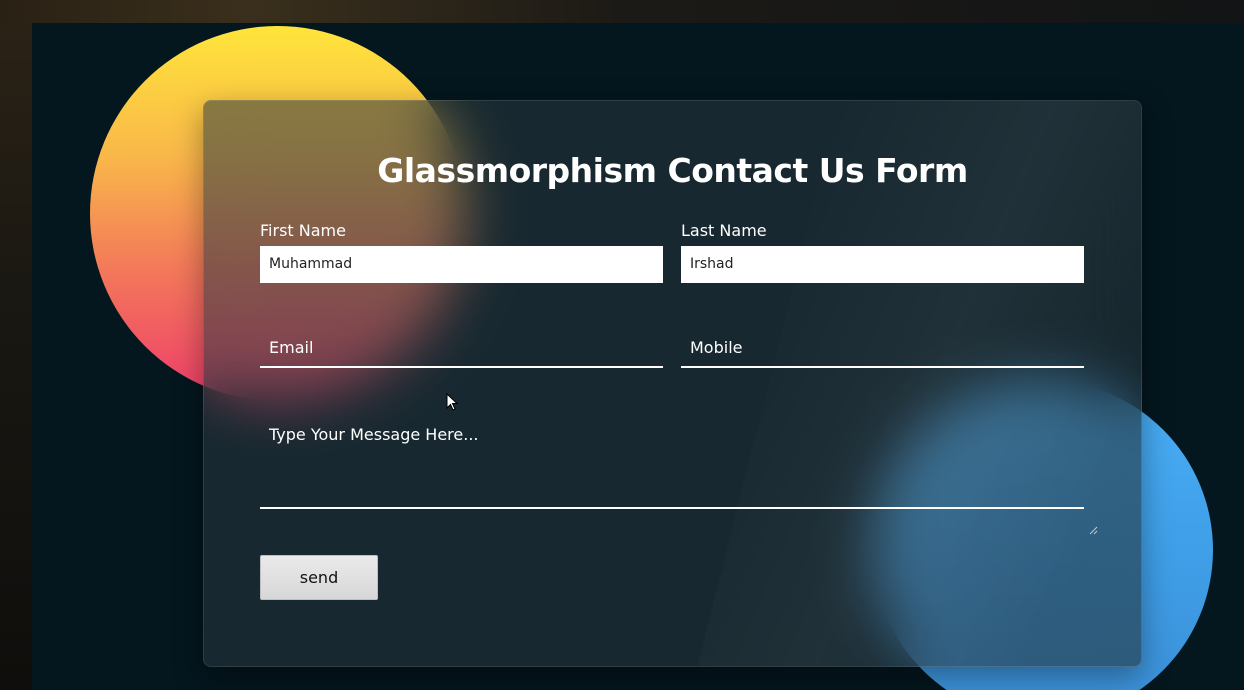 The image size is (1244, 690). What do you see at coordinates (16, 356) in the screenshot?
I see `window-left-edge` at bounding box center [16, 356].